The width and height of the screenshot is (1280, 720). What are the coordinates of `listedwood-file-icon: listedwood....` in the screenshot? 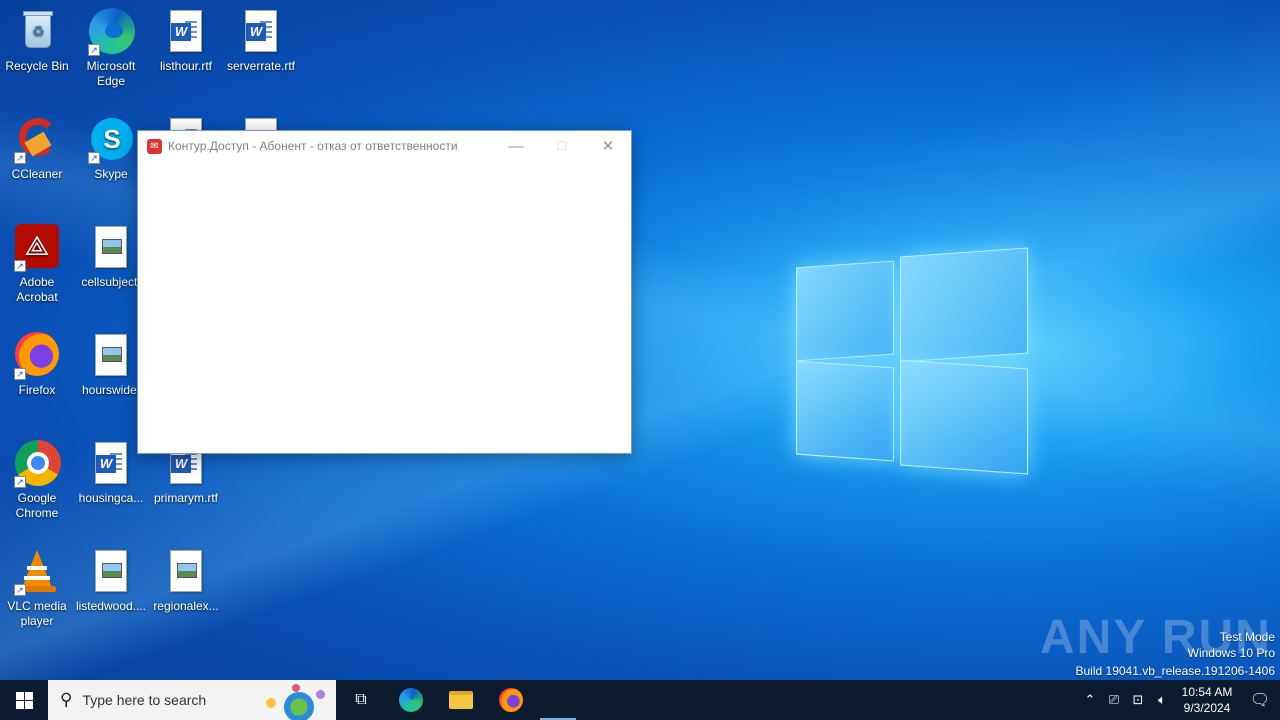 It's located at (111, 581).